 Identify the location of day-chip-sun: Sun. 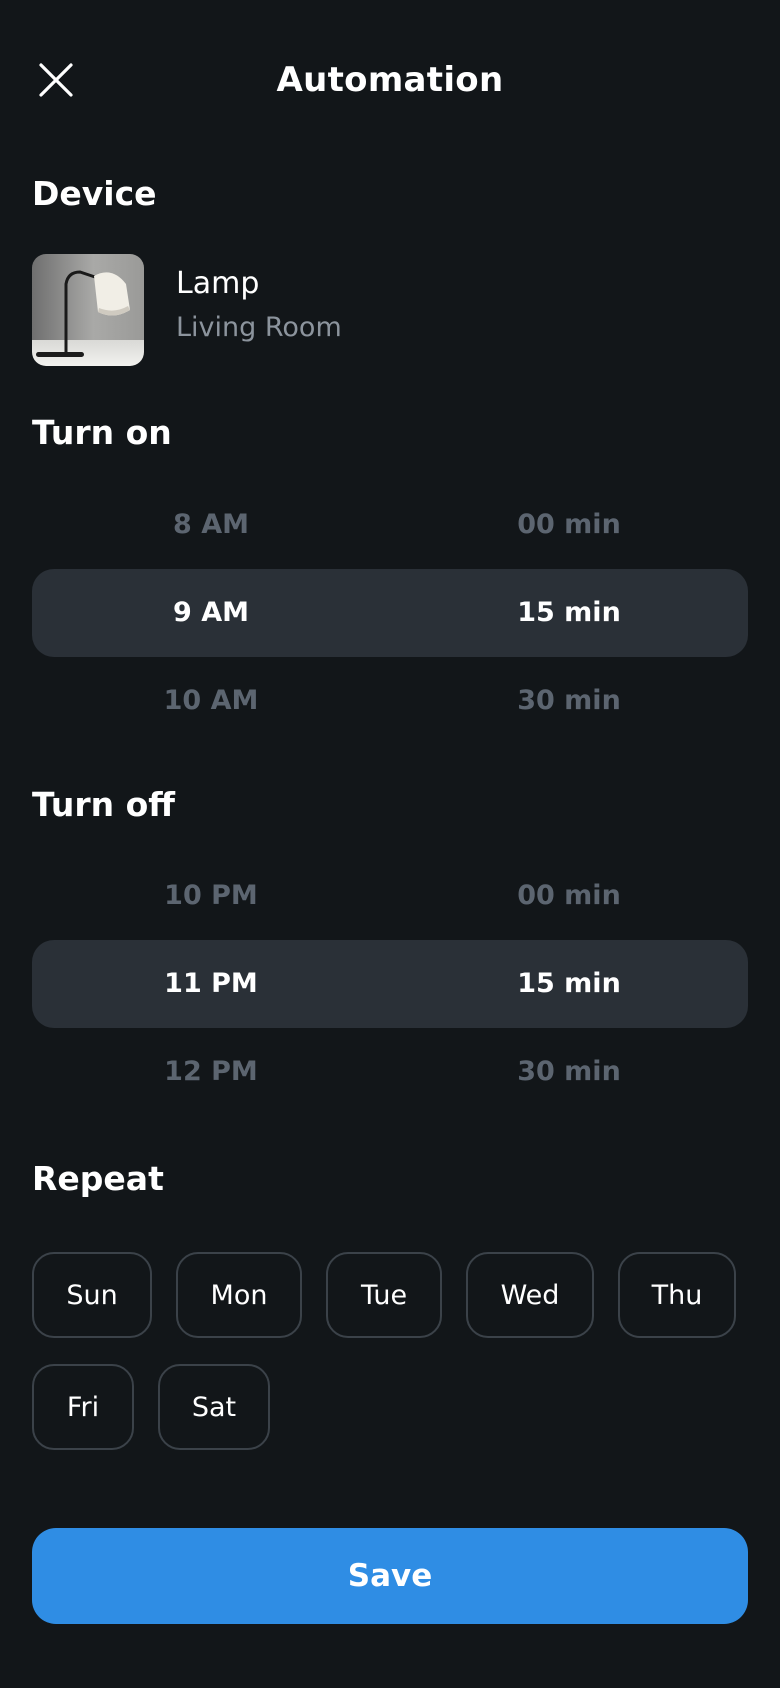
(92, 1295).